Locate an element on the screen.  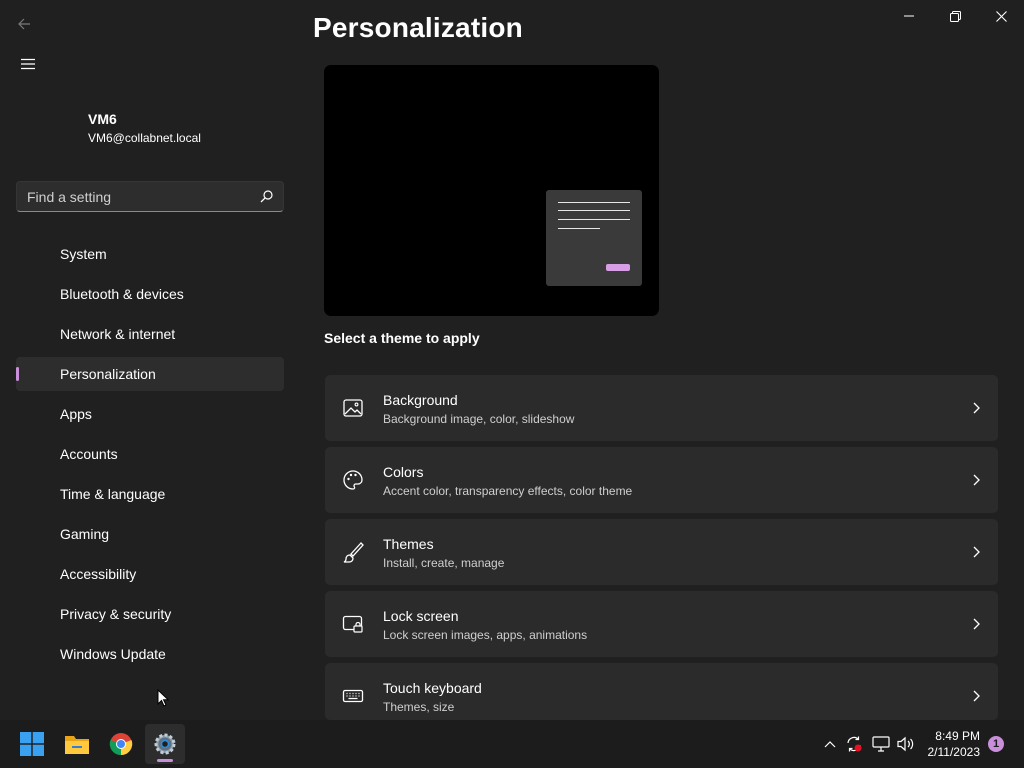
search-box is located at coordinates (150, 196).